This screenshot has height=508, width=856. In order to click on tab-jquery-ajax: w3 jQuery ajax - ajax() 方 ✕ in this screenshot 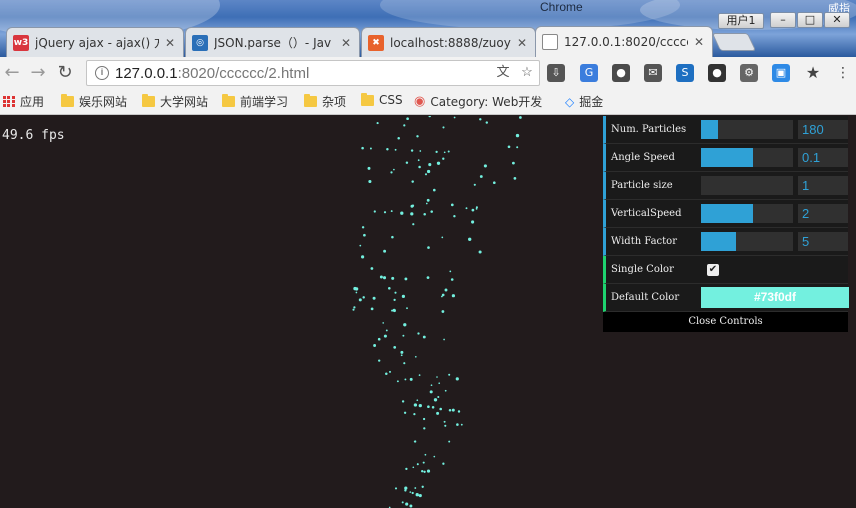, I will do `click(95, 42)`.